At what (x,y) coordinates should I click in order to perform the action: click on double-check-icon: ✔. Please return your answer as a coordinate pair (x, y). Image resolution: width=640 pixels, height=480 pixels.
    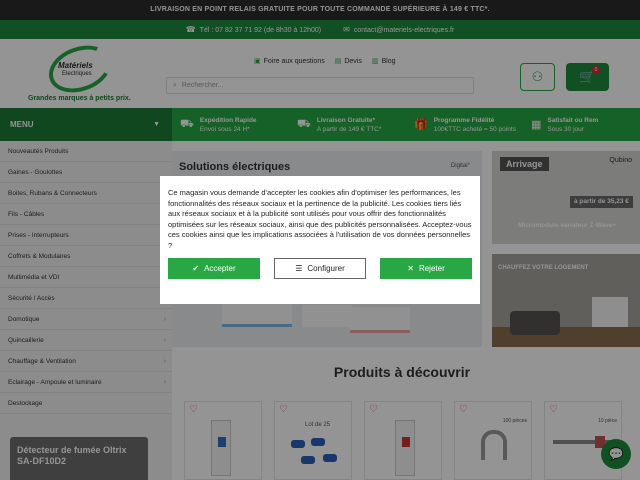
    Looking at the image, I should click on (196, 268).